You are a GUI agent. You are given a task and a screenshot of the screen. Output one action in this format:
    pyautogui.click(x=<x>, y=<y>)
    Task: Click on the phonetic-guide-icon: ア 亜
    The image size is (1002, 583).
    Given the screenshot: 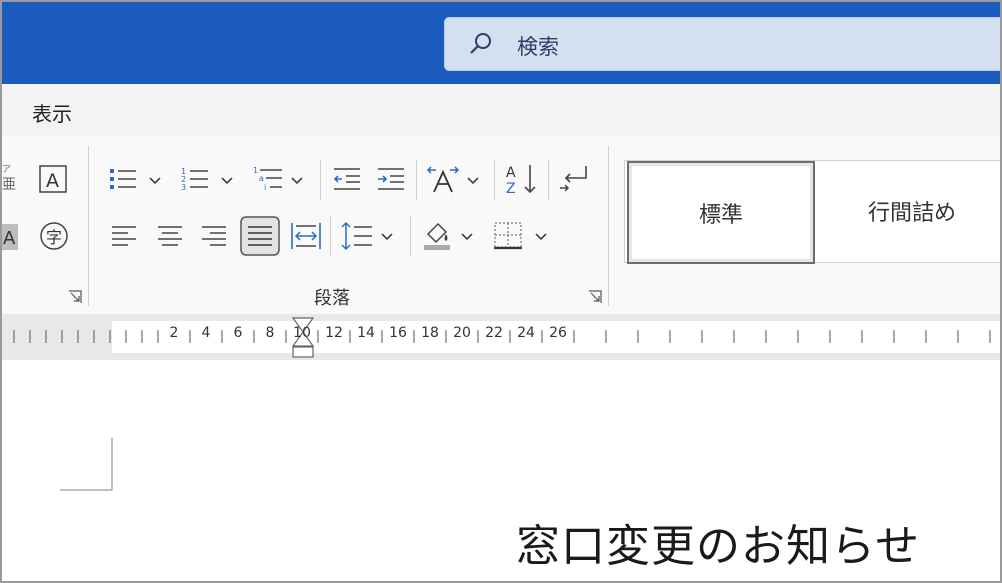 What is the action you would take?
    pyautogui.click(x=10, y=177)
    